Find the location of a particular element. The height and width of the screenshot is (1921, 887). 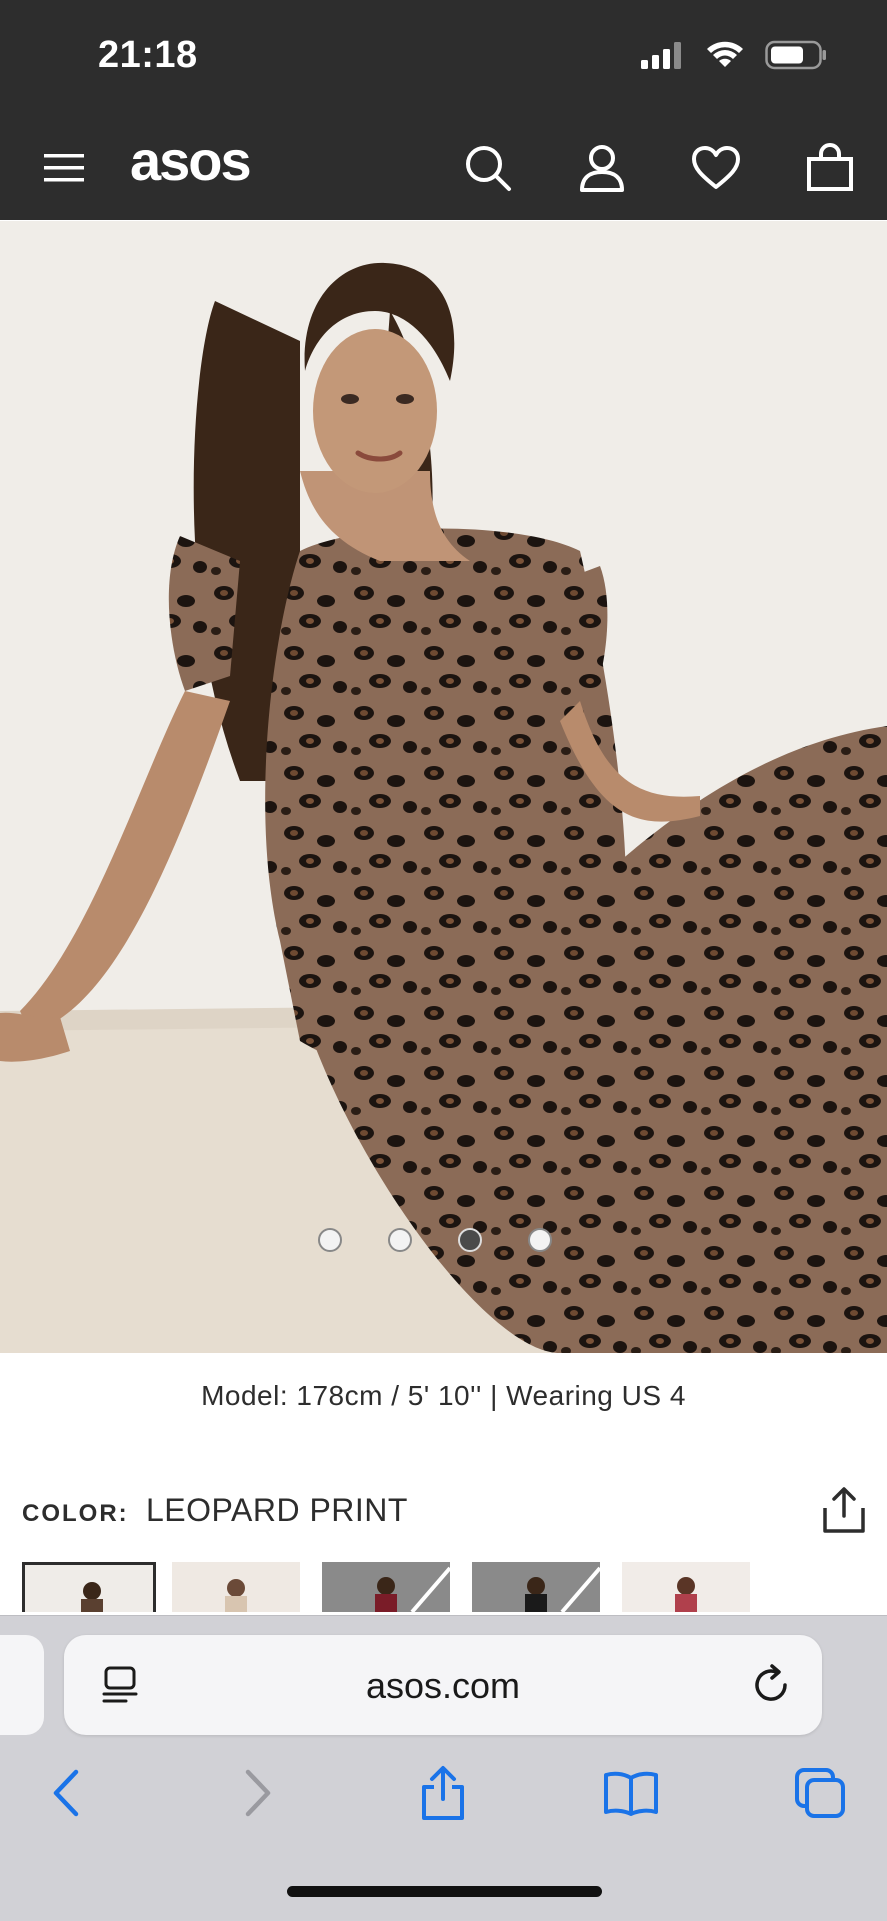

status-bar: 21:18 is located at coordinates (443, 55).